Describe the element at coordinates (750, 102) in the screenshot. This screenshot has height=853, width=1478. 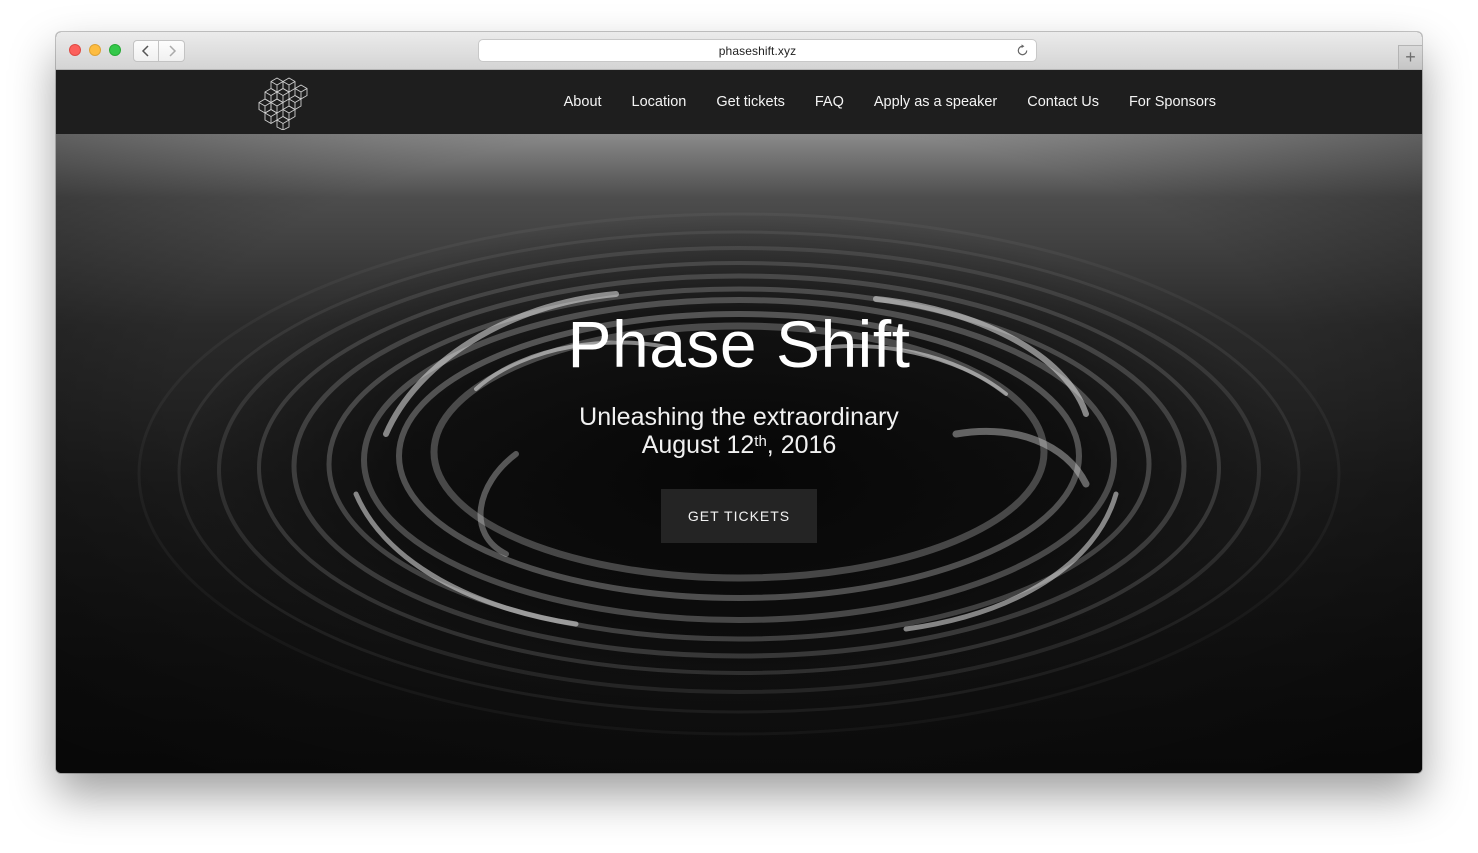
I see `nav-link-get-tickets: Get tickets` at that location.